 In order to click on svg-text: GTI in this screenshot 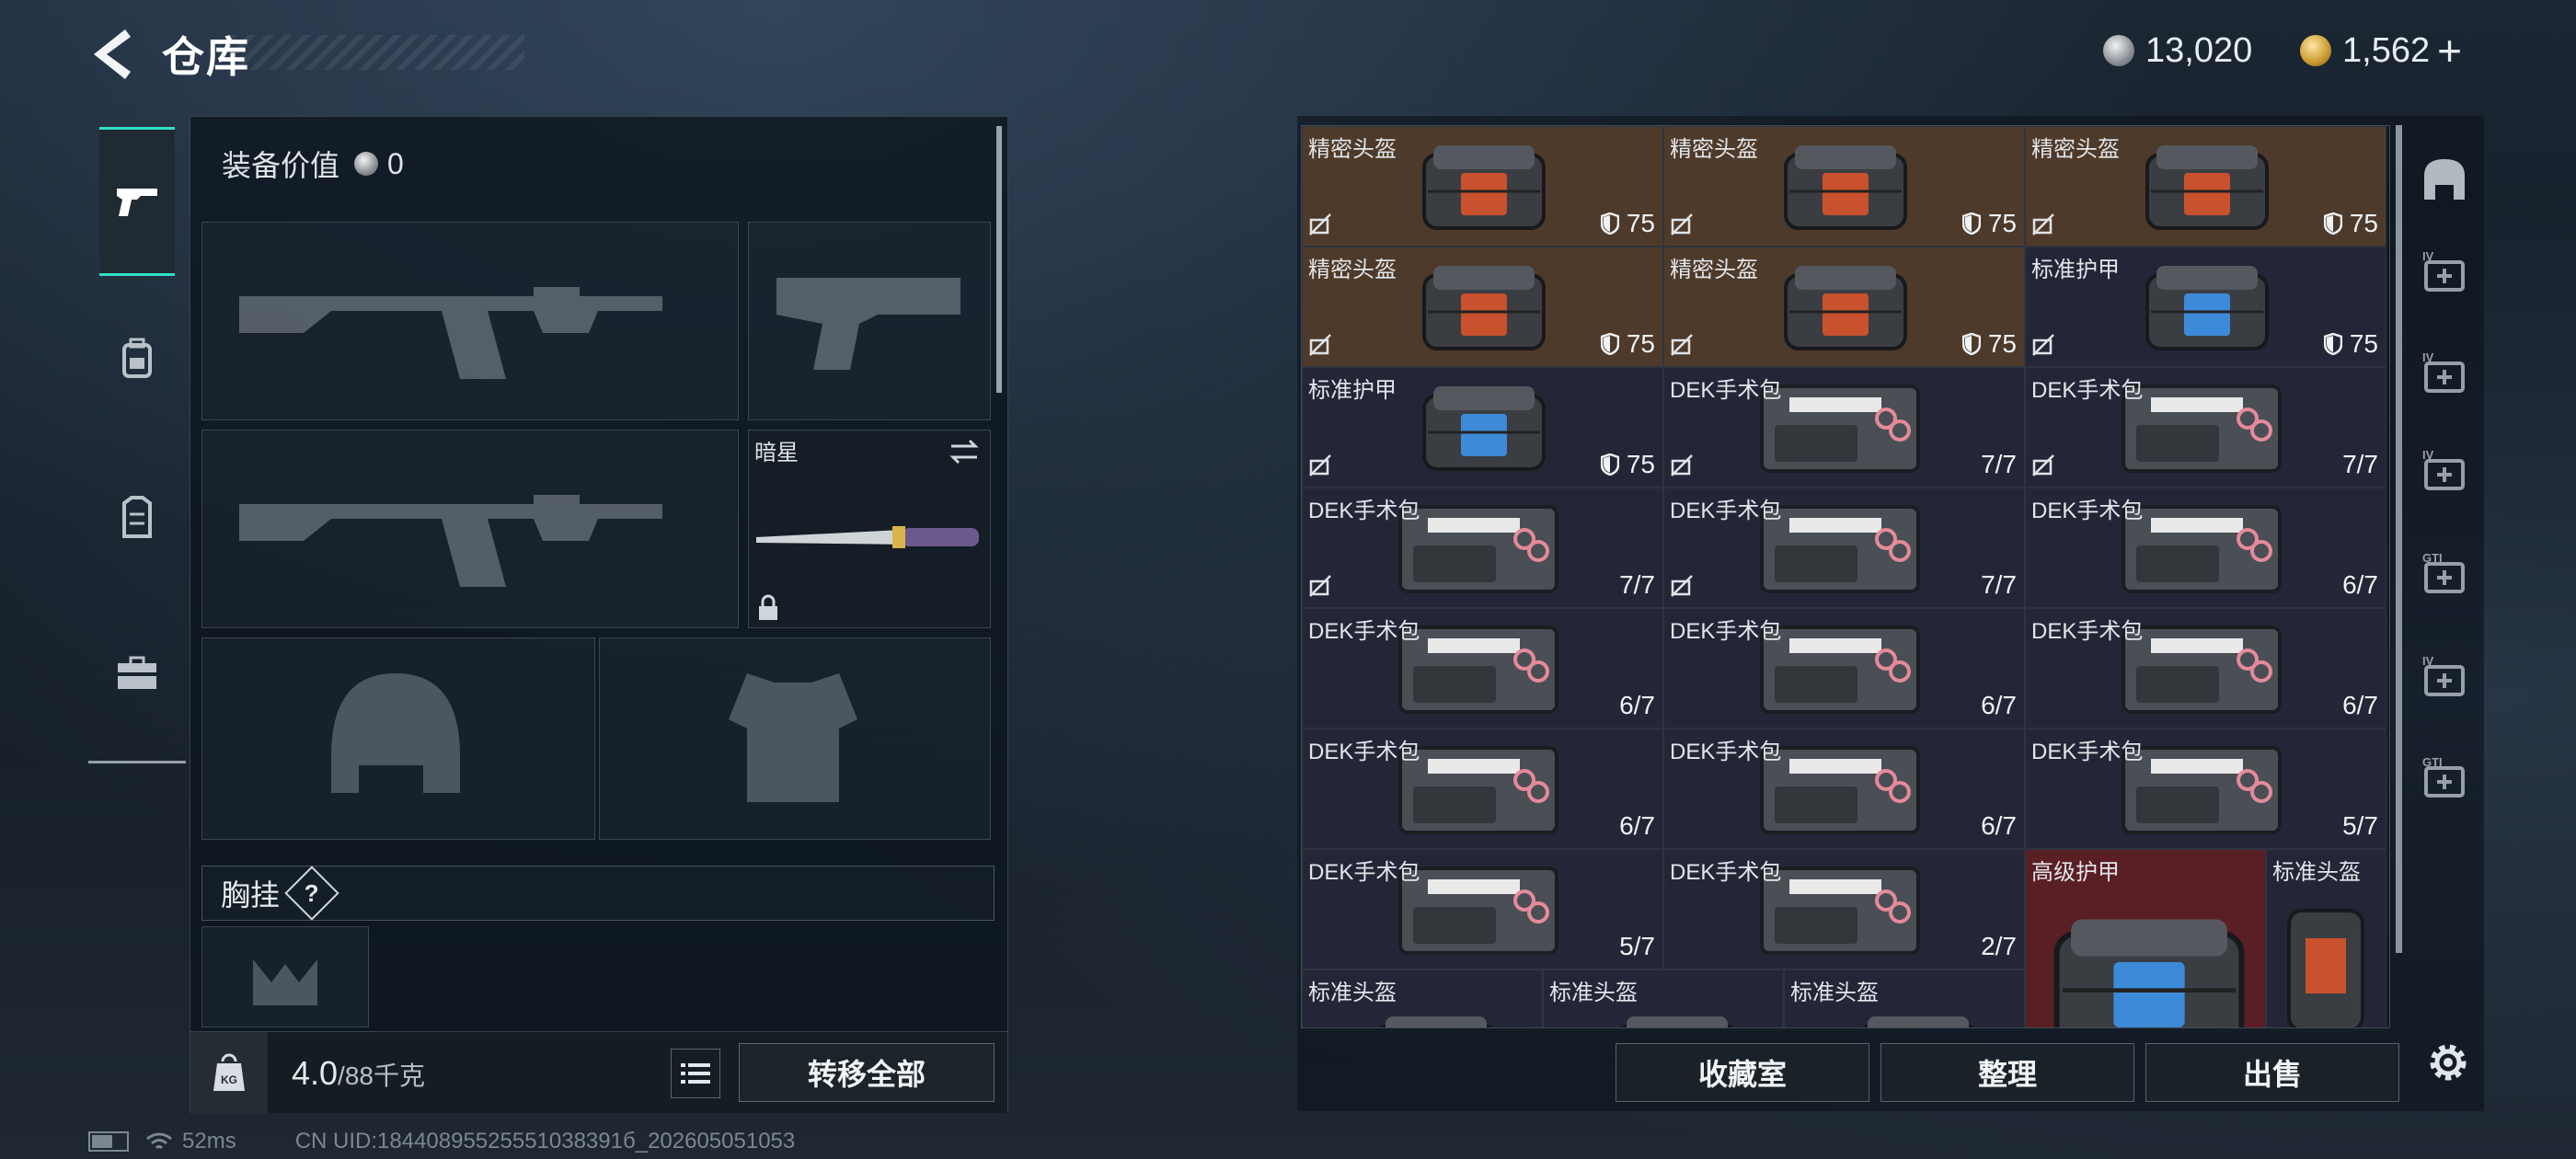, I will do `click(2432, 762)`.